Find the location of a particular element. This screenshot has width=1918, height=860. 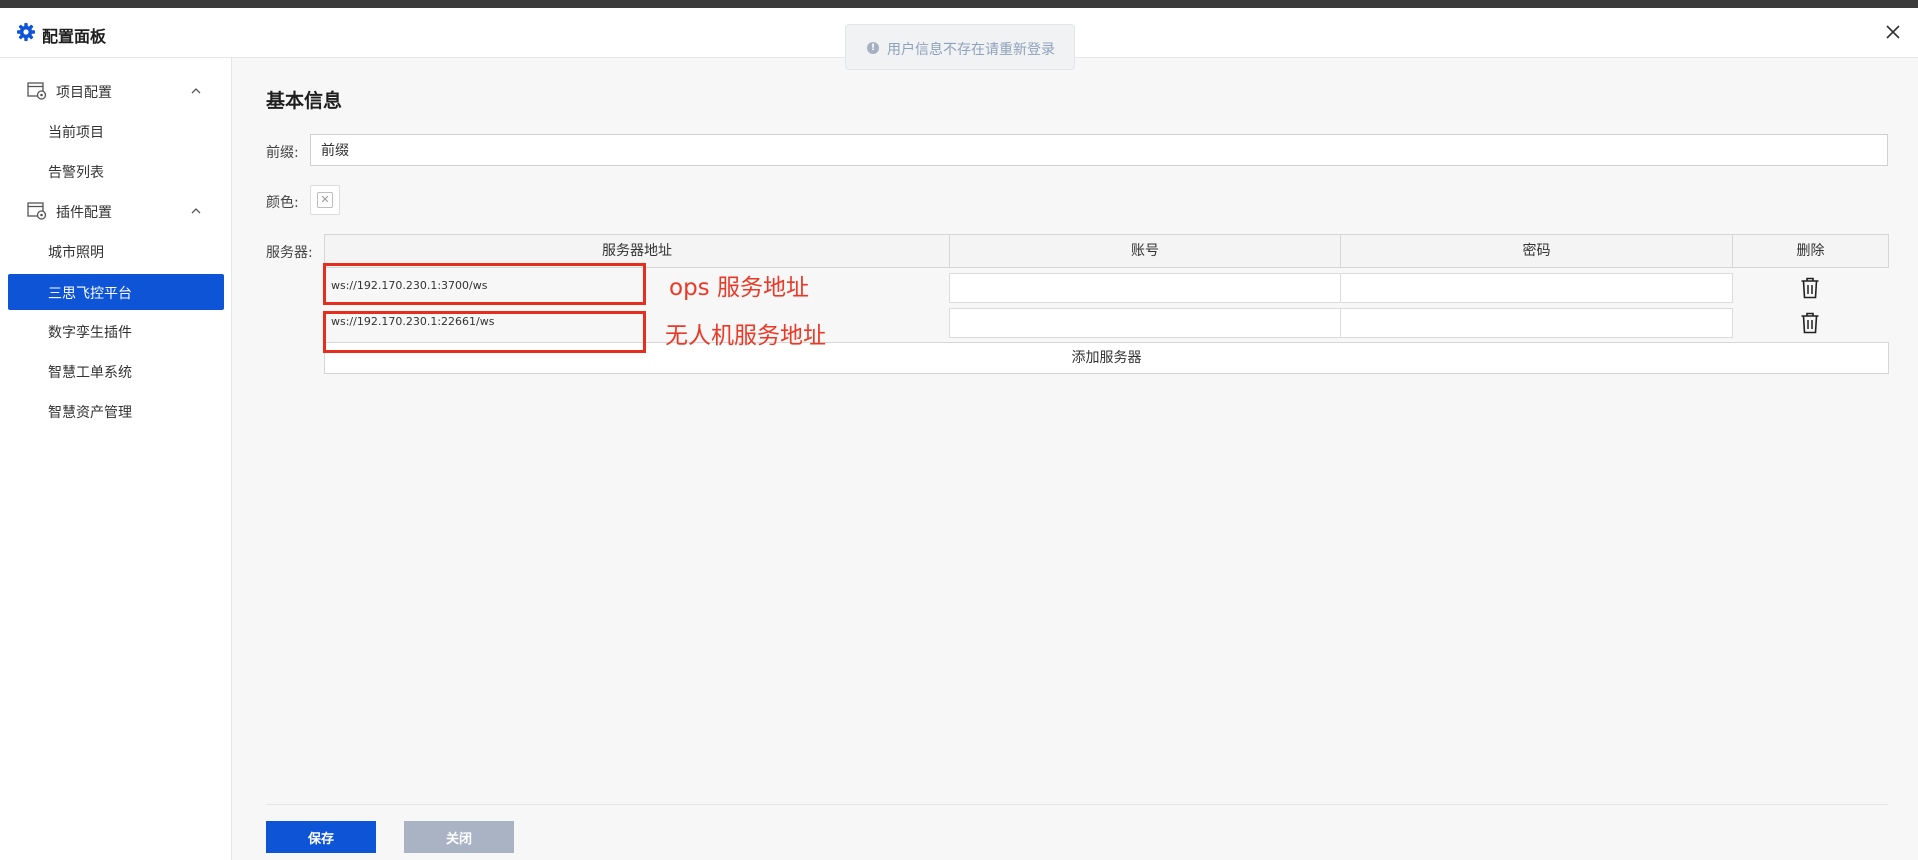

sidebar-item-alarm-list: 告警列表 is located at coordinates (116, 171).